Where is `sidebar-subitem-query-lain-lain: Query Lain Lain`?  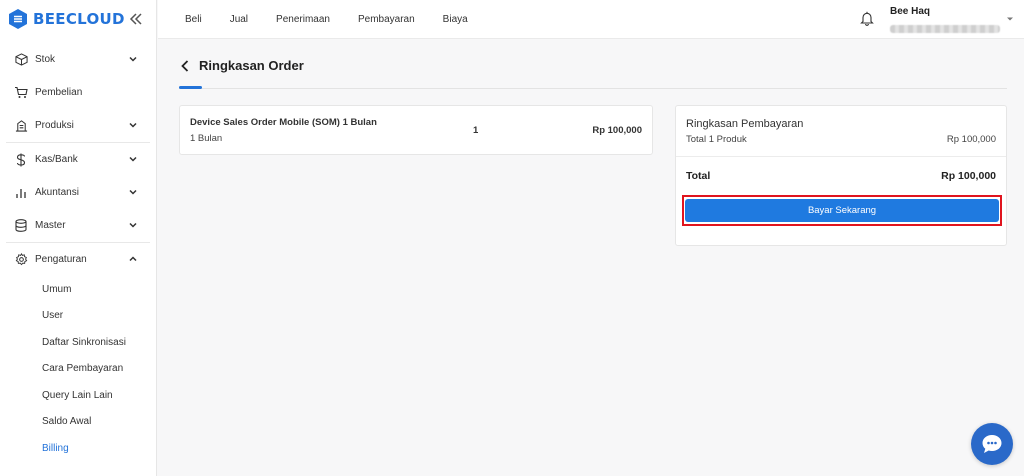
sidebar-subitem-query-lain-lain: Query Lain Lain is located at coordinates (78, 395).